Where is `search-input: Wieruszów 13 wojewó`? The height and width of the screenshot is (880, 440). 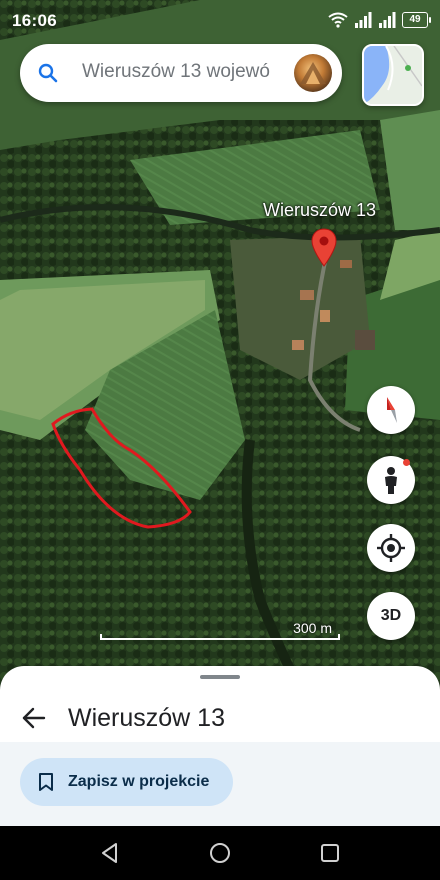
search-input: Wieruszów 13 wojewó is located at coordinates (180, 72).